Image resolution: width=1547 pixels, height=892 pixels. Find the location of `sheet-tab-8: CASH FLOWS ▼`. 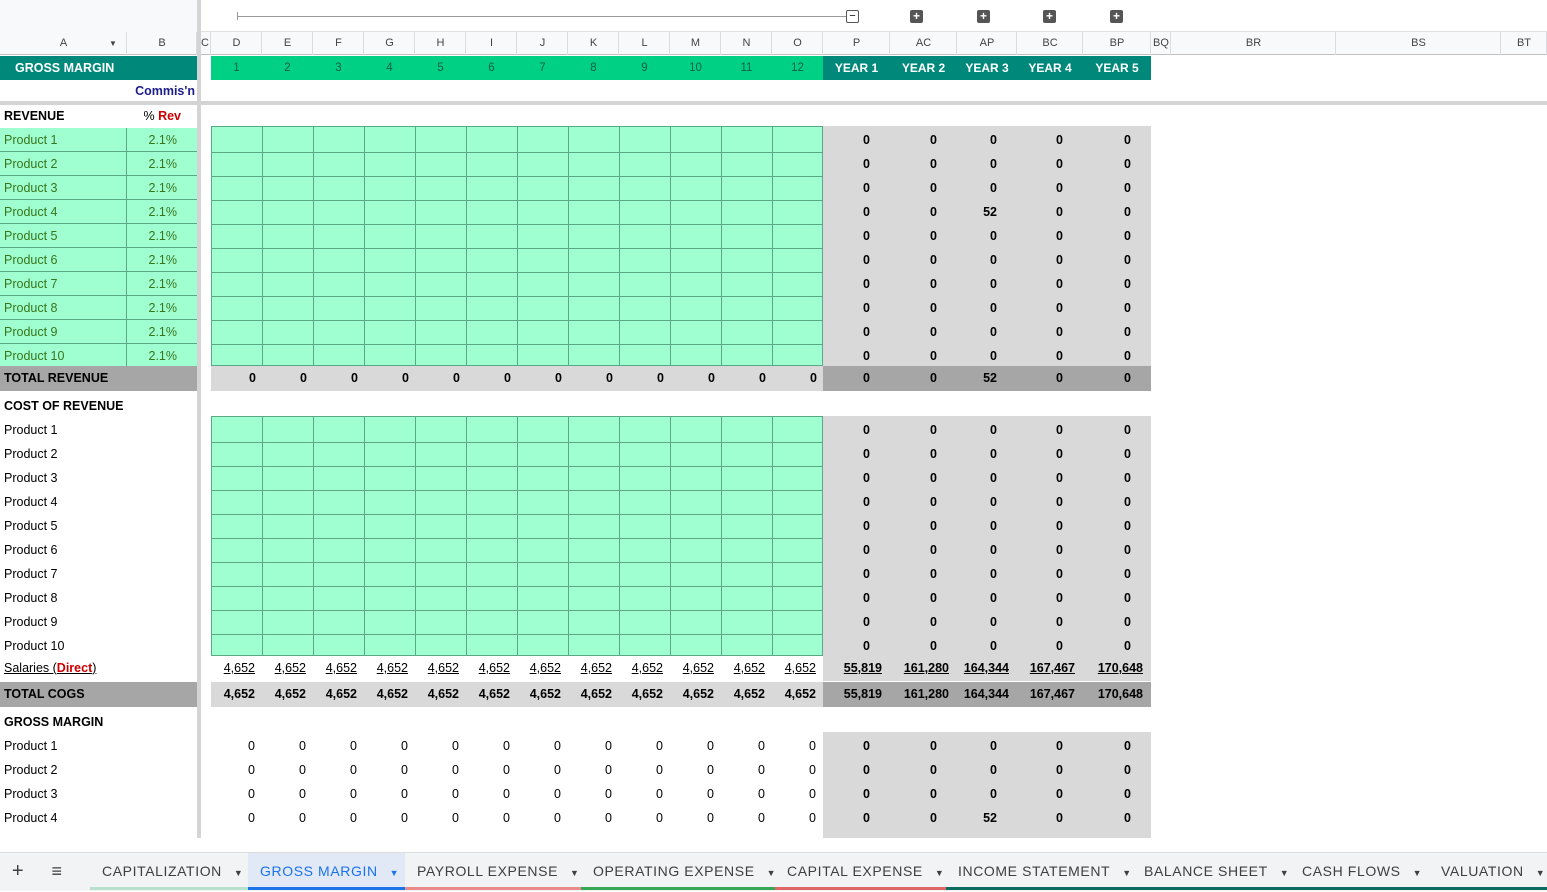

sheet-tab-8: CASH FLOWS ▼ is located at coordinates (1359, 871).